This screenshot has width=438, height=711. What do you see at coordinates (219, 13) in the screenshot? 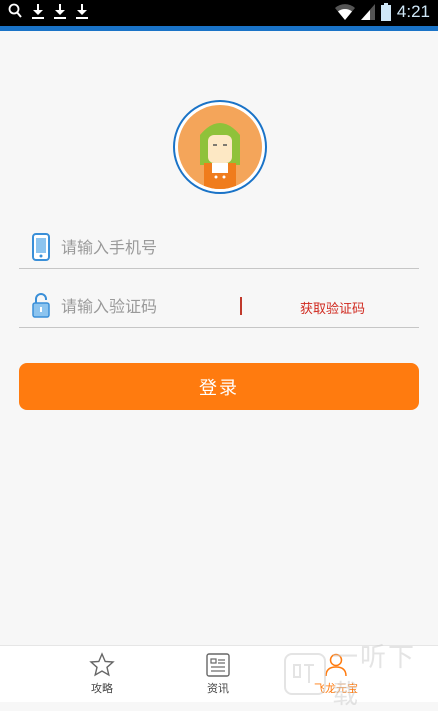
I see `status-bar: 4:21` at bounding box center [219, 13].